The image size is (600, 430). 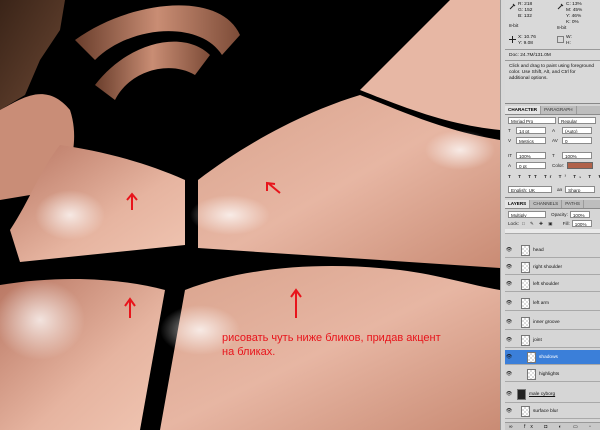 I want to click on lock-icons: □ ✎ ✚ ▣, so click(x=538, y=223).